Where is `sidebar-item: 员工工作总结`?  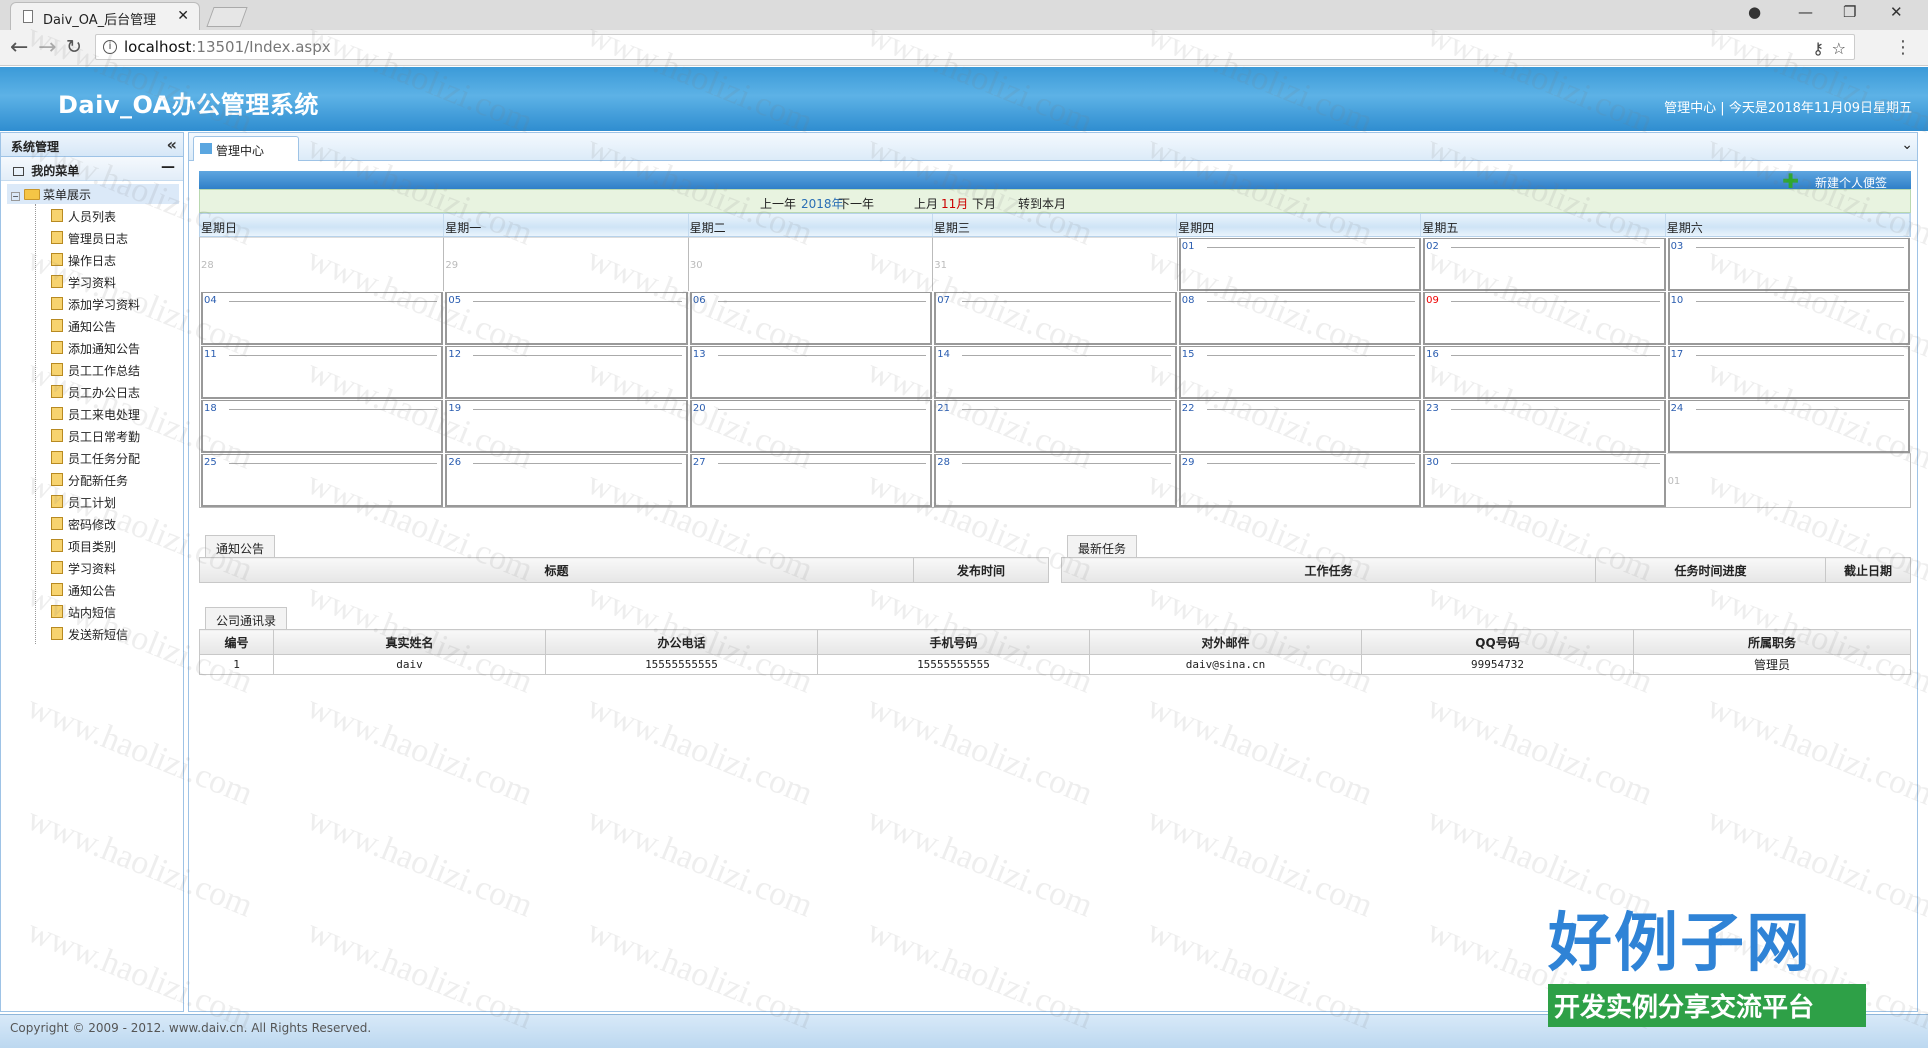 sidebar-item: 员工工作总结 is located at coordinates (109, 369).